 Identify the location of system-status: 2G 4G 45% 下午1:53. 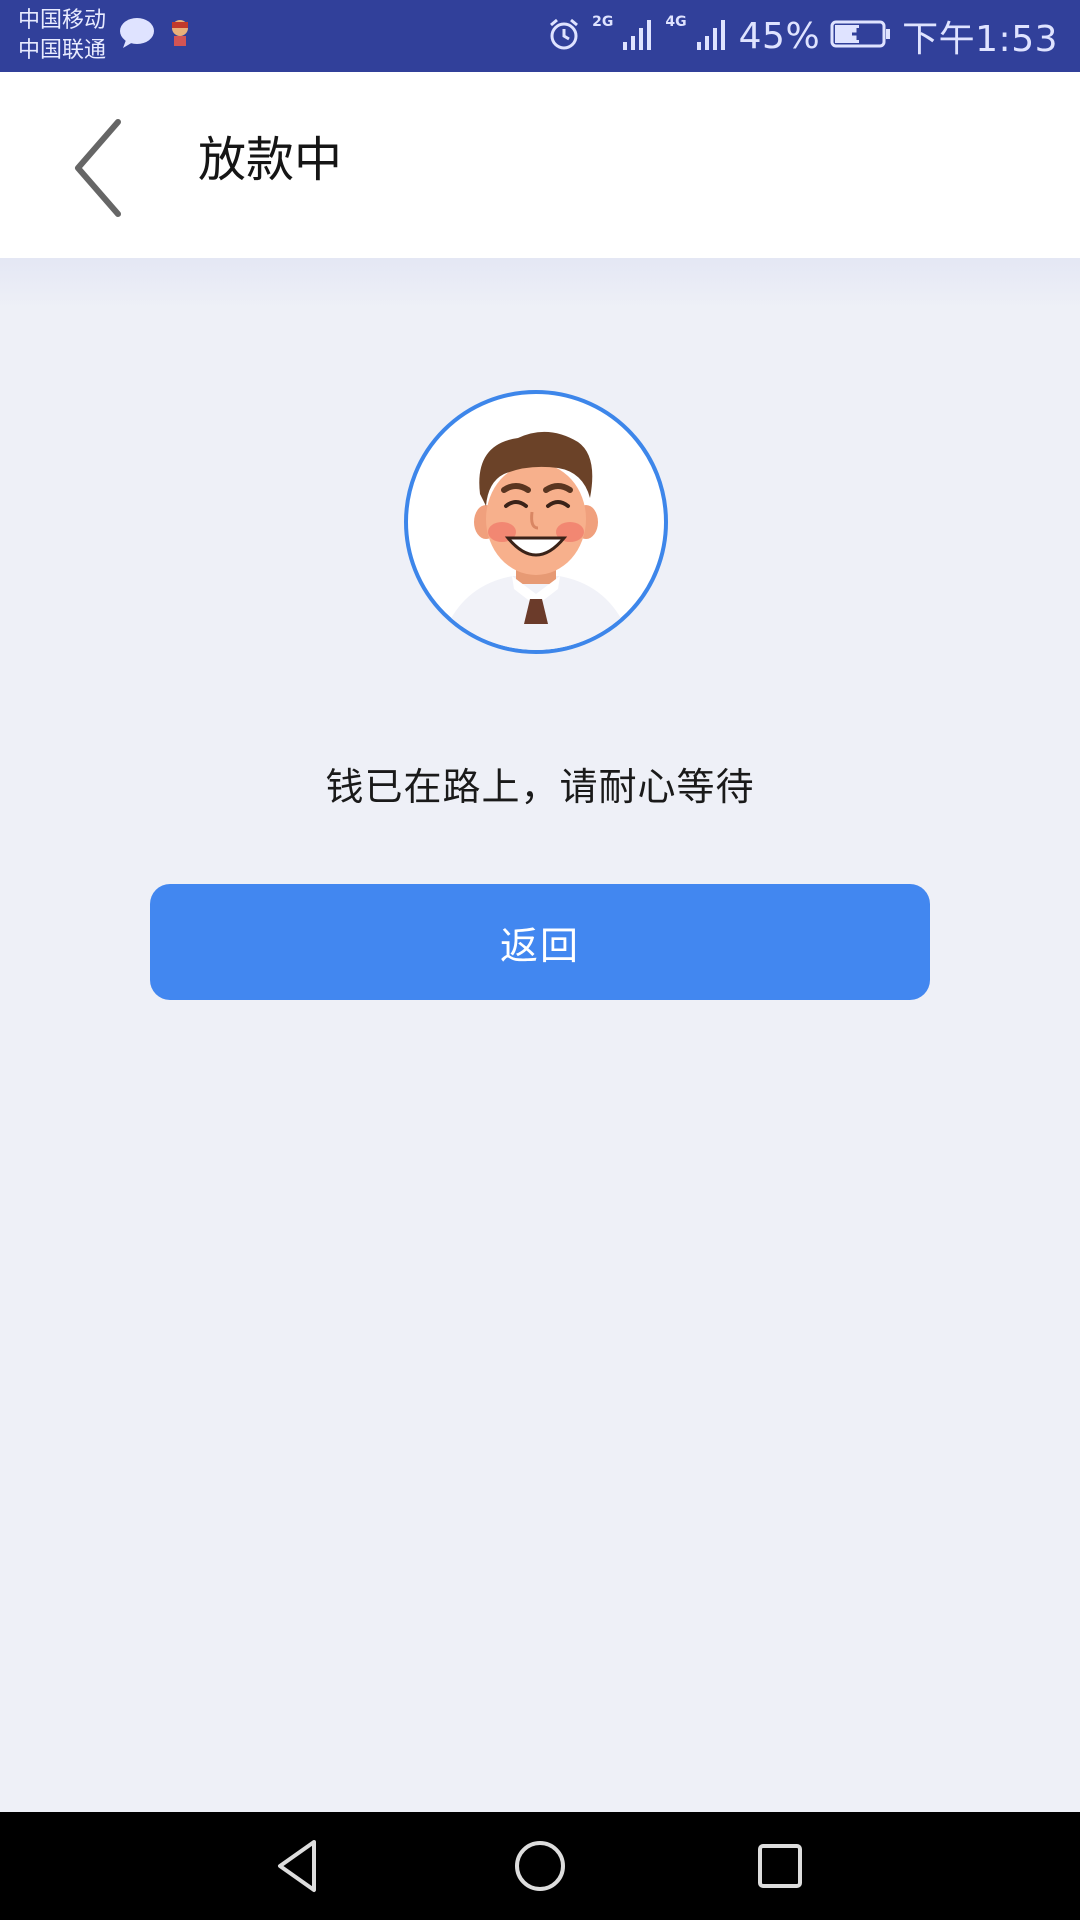
(802, 36).